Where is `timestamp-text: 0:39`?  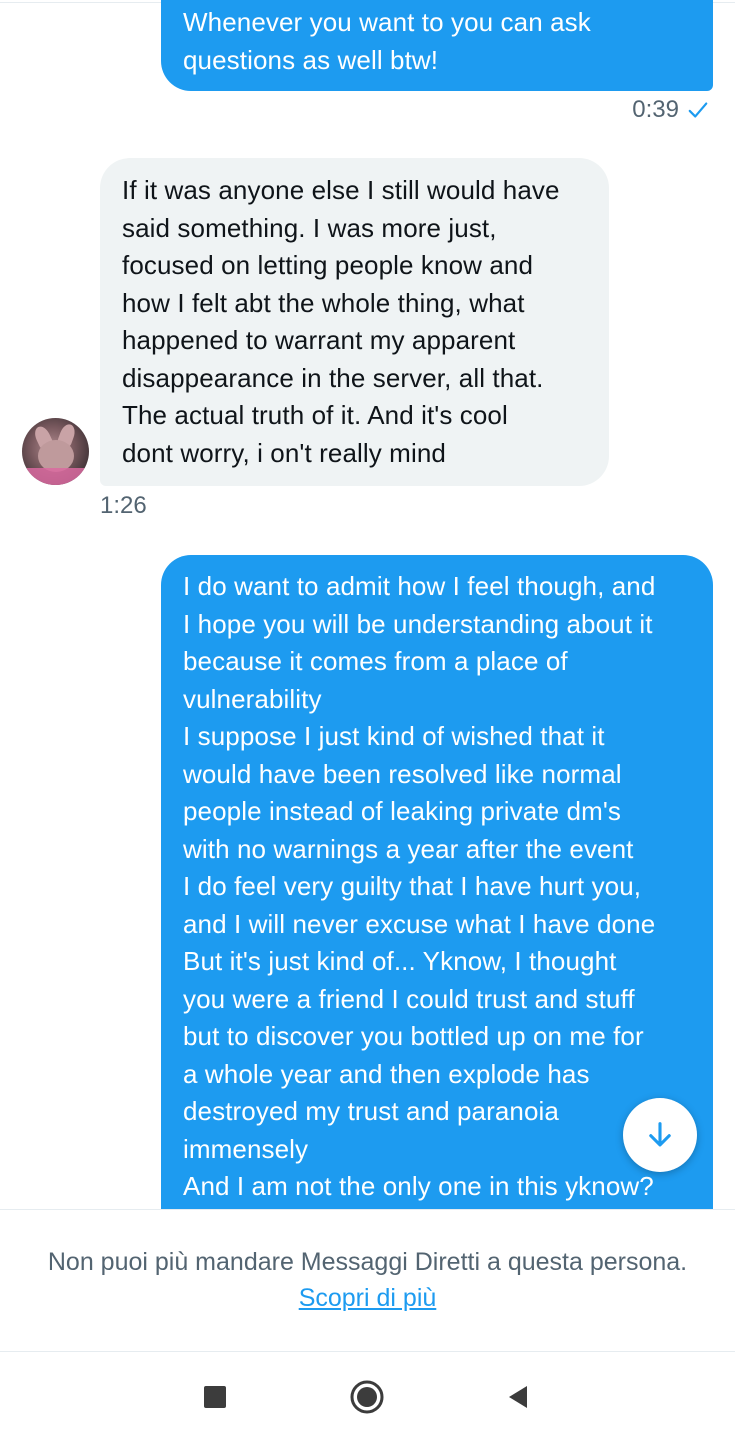 timestamp-text: 0:39 is located at coordinates (655, 109).